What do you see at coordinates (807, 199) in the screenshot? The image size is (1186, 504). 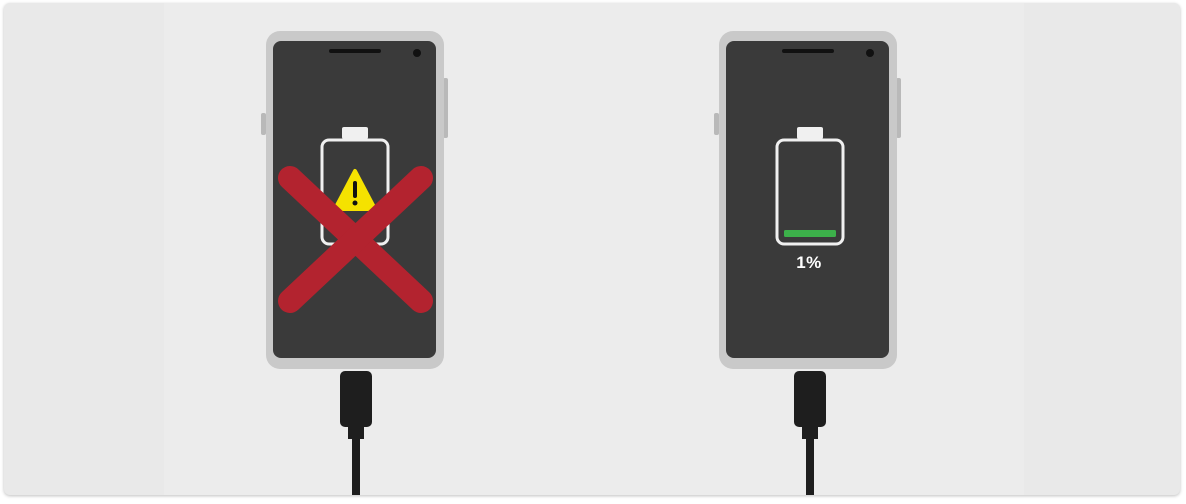 I see `phone-screen` at bounding box center [807, 199].